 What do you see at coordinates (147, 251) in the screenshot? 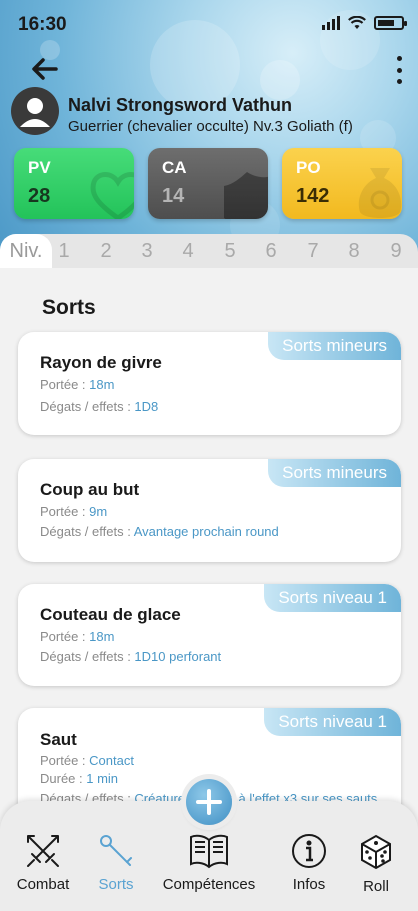
I see `tab-level-3: 3` at bounding box center [147, 251].